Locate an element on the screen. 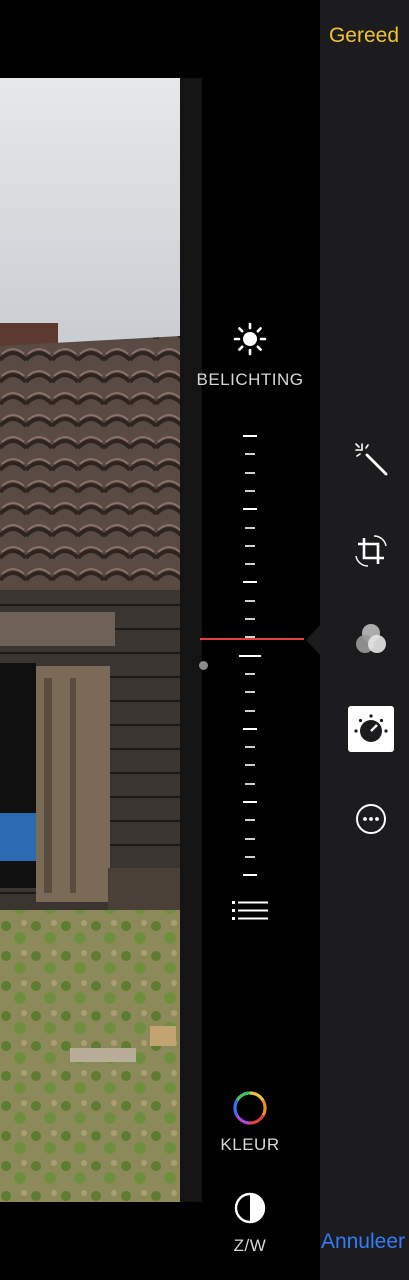  bw-label: Z/W is located at coordinates (250, 1246).